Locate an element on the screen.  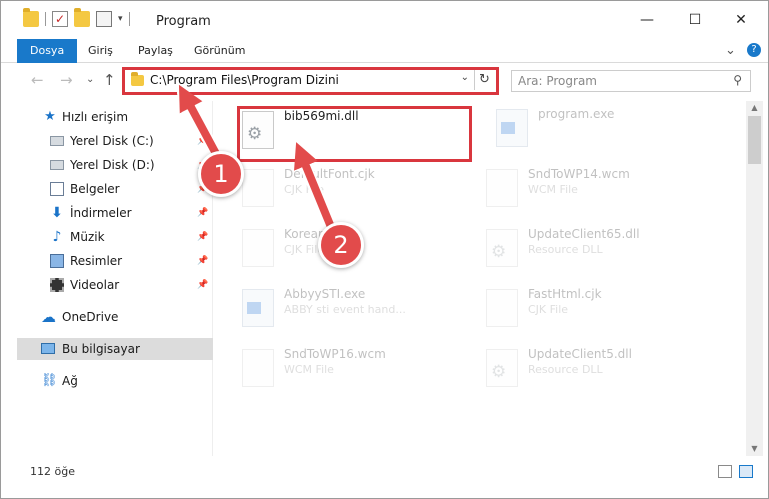
sidebar-item-this-pc: Bu bilgisayar is located at coordinates (115, 349).